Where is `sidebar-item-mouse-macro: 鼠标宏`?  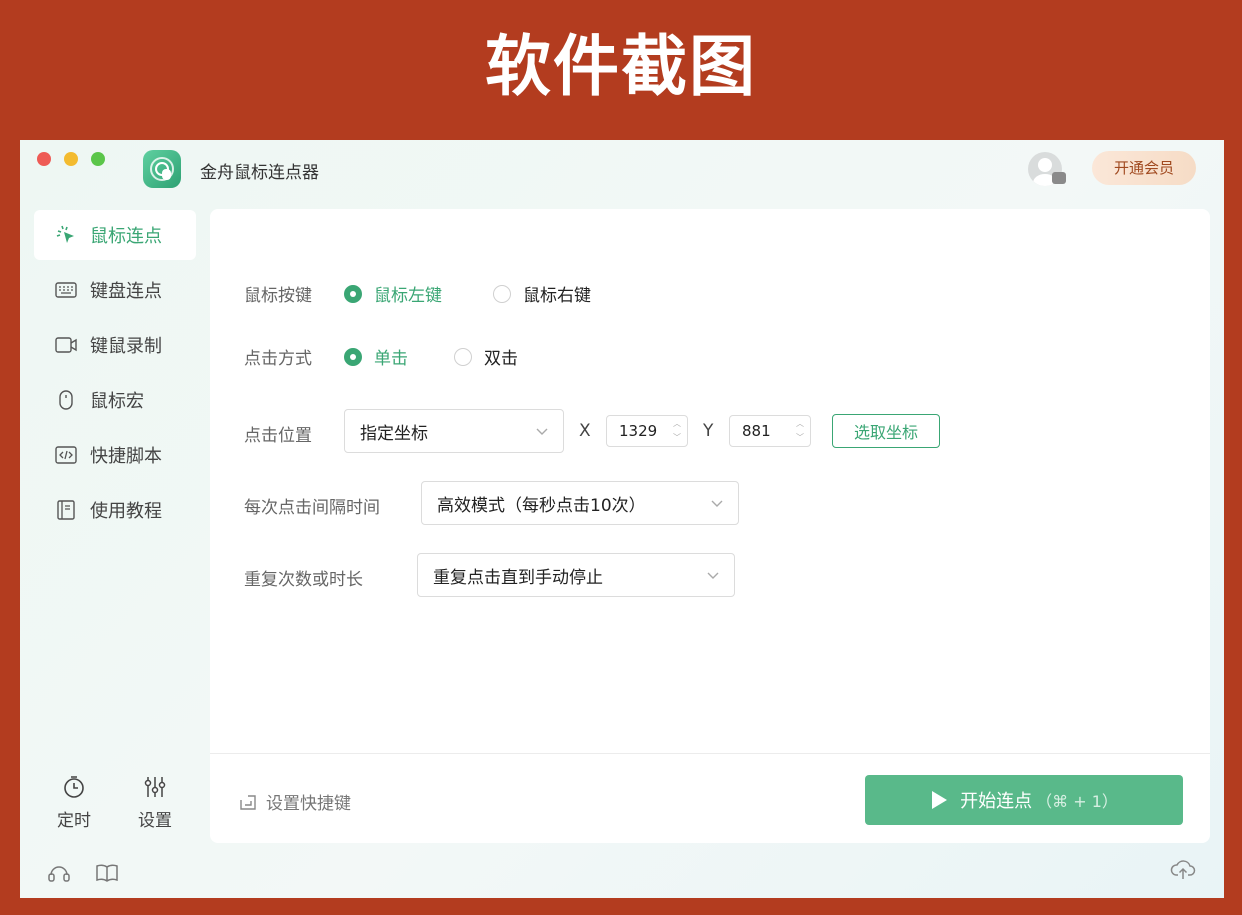 sidebar-item-mouse-macro: 鼠标宏 is located at coordinates (115, 400).